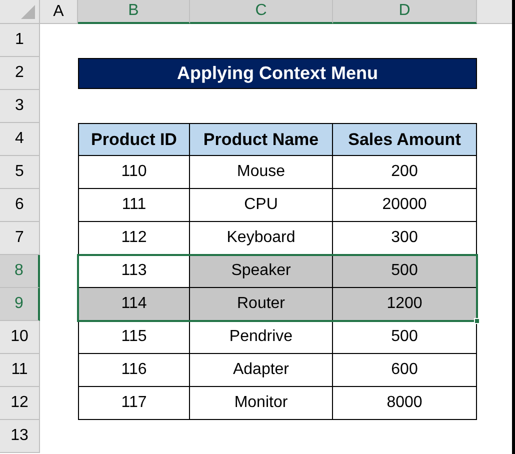  I want to click on table-cell: Adapter, so click(261, 370).